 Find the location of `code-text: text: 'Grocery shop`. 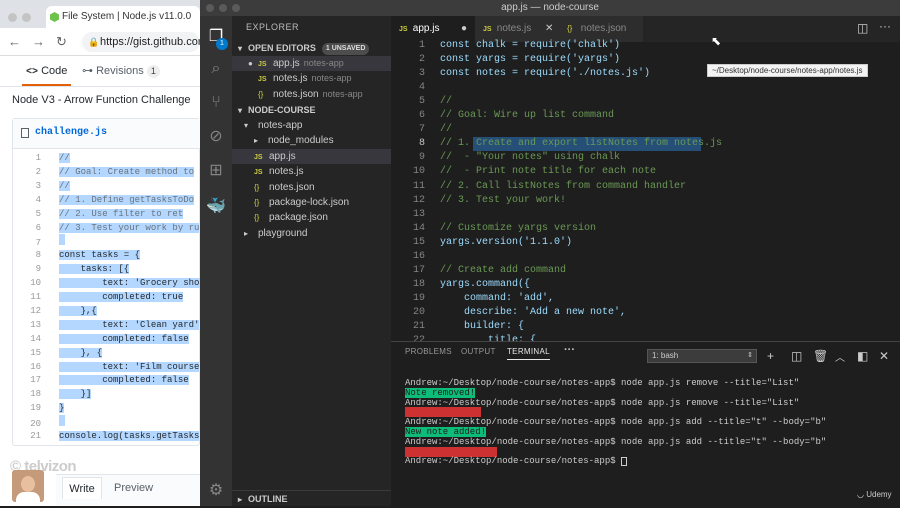

code-text: text: 'Grocery shop is located at coordinates (121, 283).